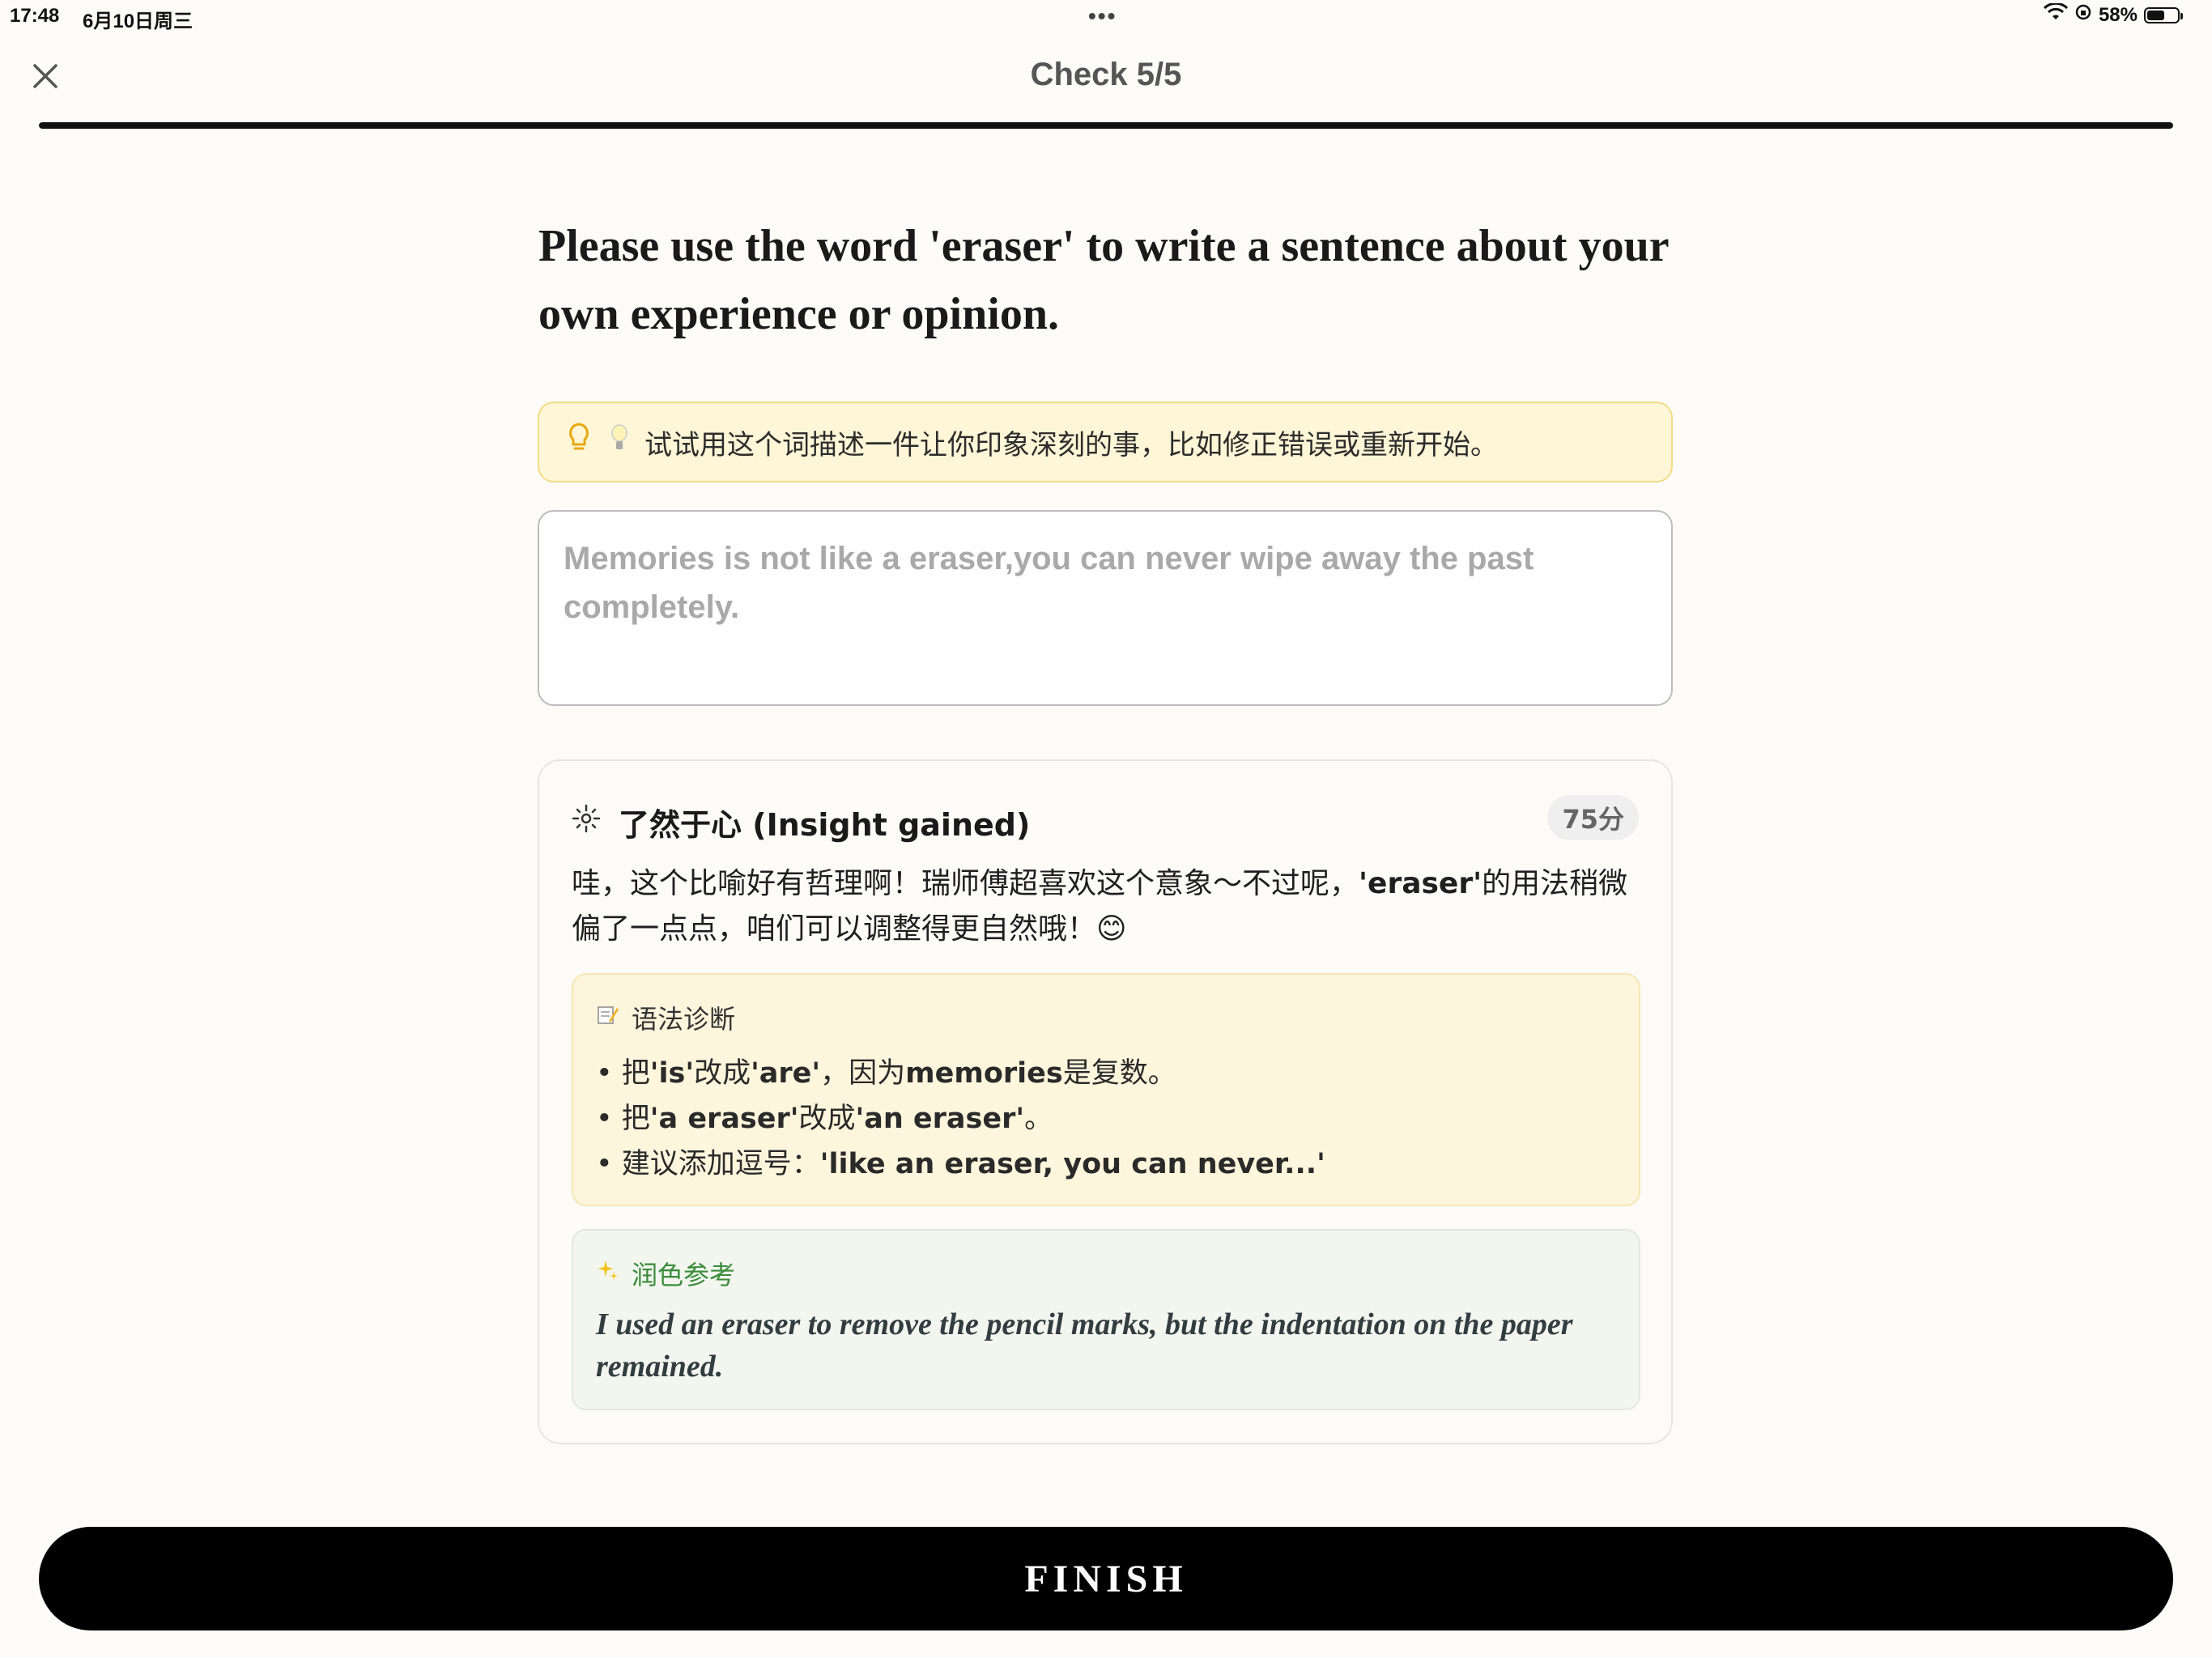 The image size is (2212, 1658). Describe the element at coordinates (1106, 1578) in the screenshot. I see `finish-button: FINISH` at that location.